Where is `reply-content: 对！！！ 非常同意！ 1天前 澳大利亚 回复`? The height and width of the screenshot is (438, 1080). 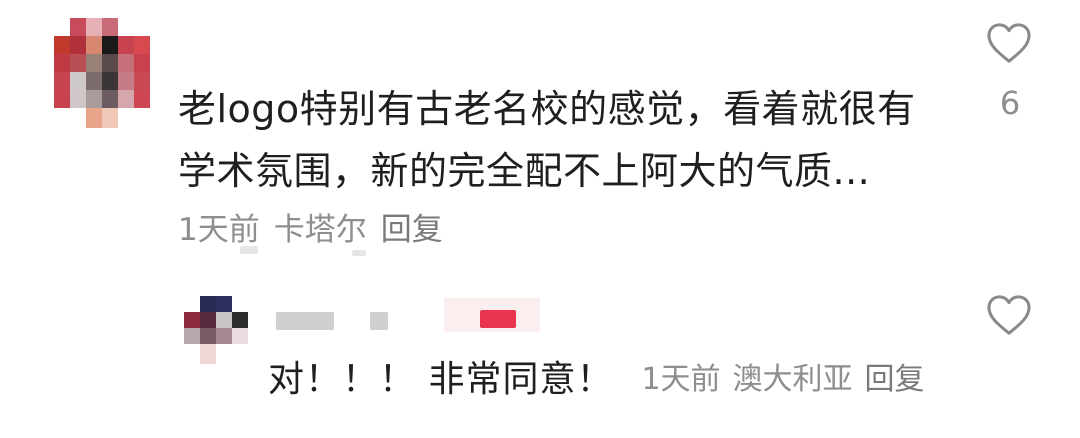 reply-content: 对！！！ 非常同意！ 1天前 澳大利亚 回复 is located at coordinates (602, 376).